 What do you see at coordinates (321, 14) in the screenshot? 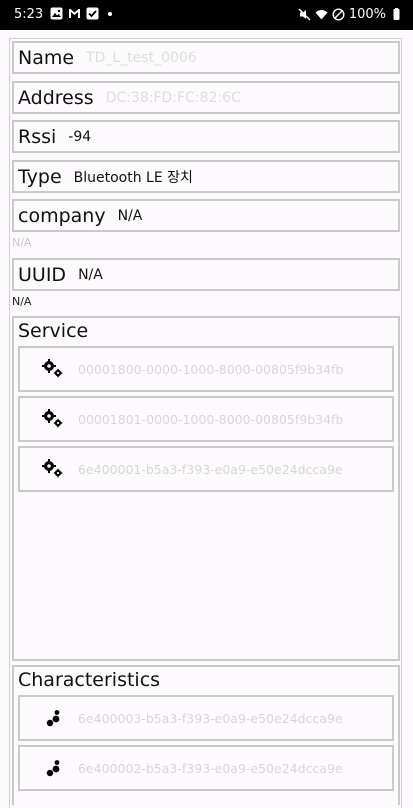
I see `wifi-icon` at bounding box center [321, 14].